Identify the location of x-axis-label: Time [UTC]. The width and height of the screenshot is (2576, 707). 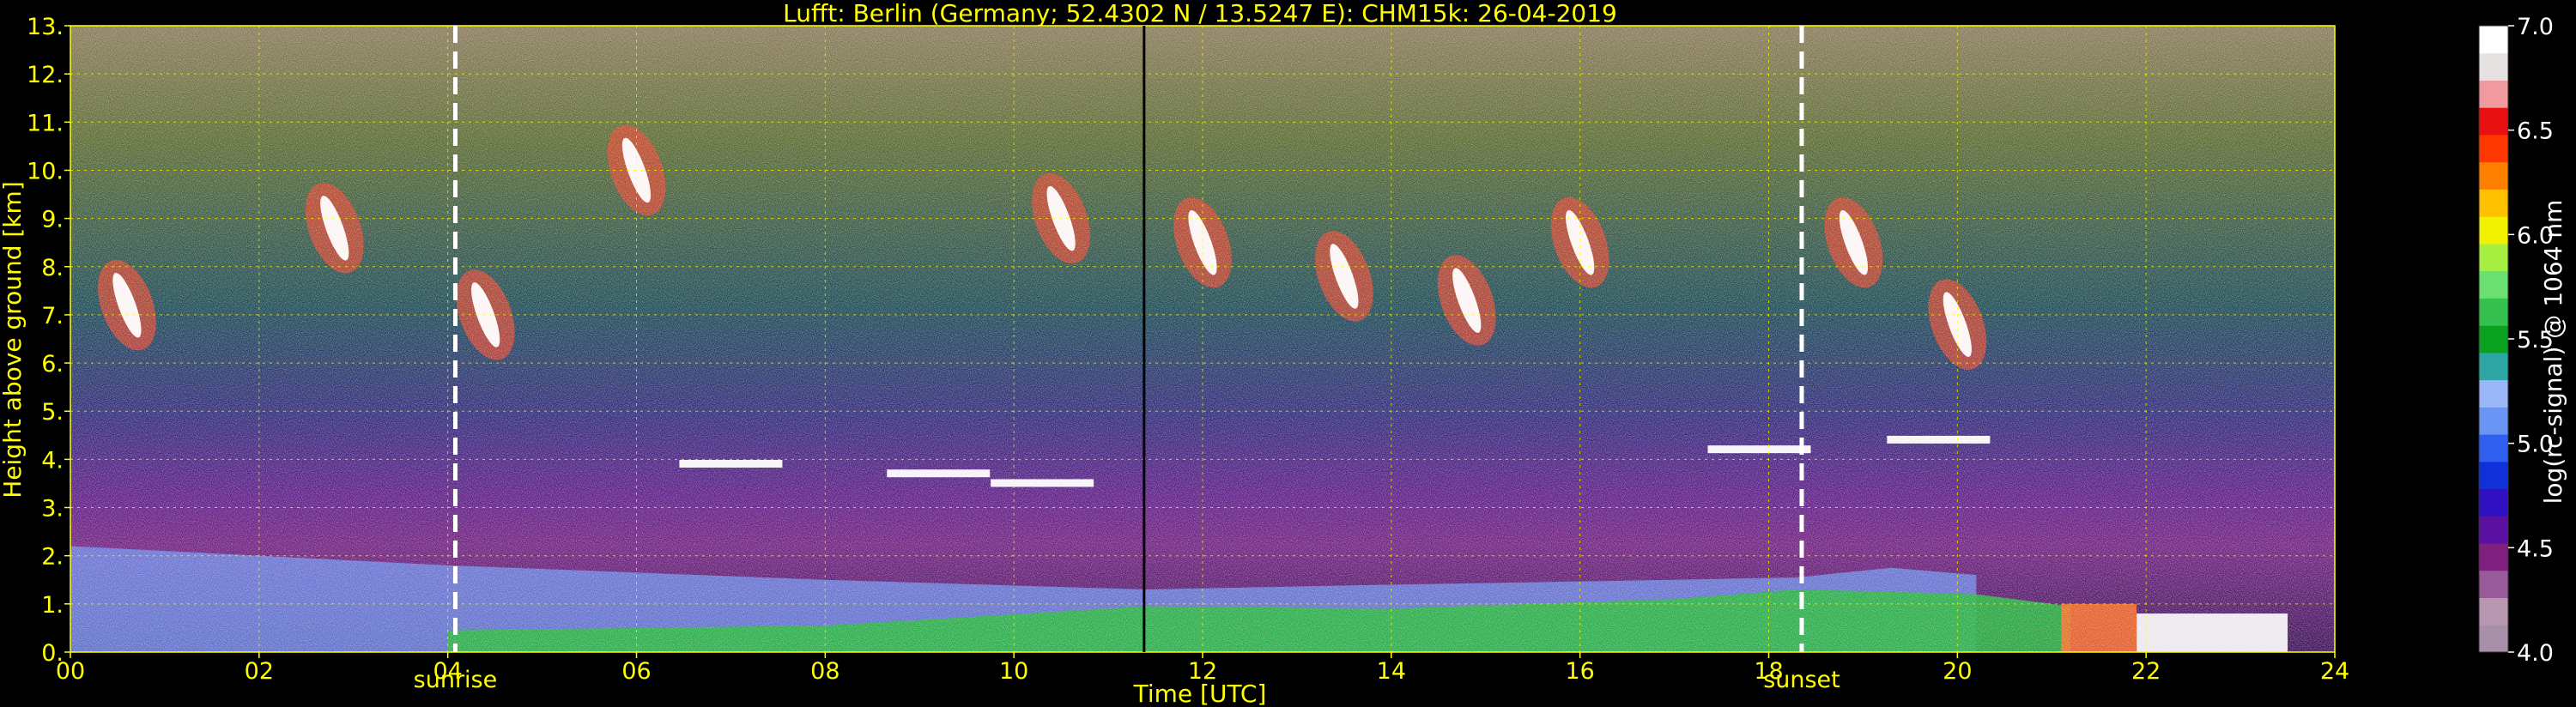
(1200, 693).